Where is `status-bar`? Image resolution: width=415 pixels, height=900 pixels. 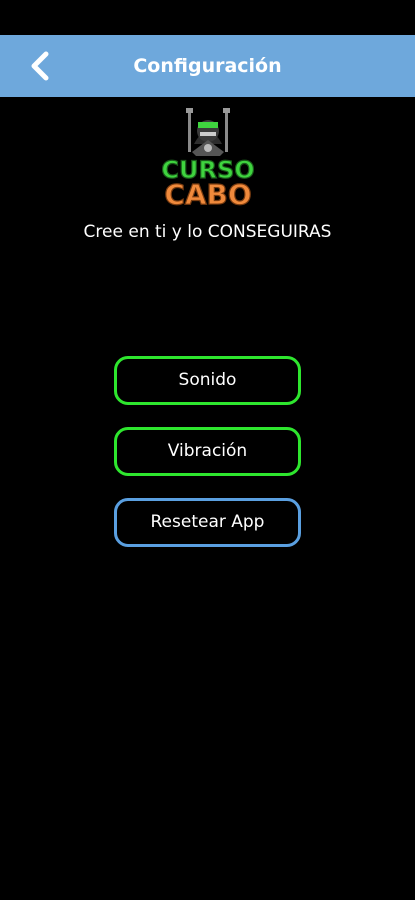 status-bar is located at coordinates (207, 17).